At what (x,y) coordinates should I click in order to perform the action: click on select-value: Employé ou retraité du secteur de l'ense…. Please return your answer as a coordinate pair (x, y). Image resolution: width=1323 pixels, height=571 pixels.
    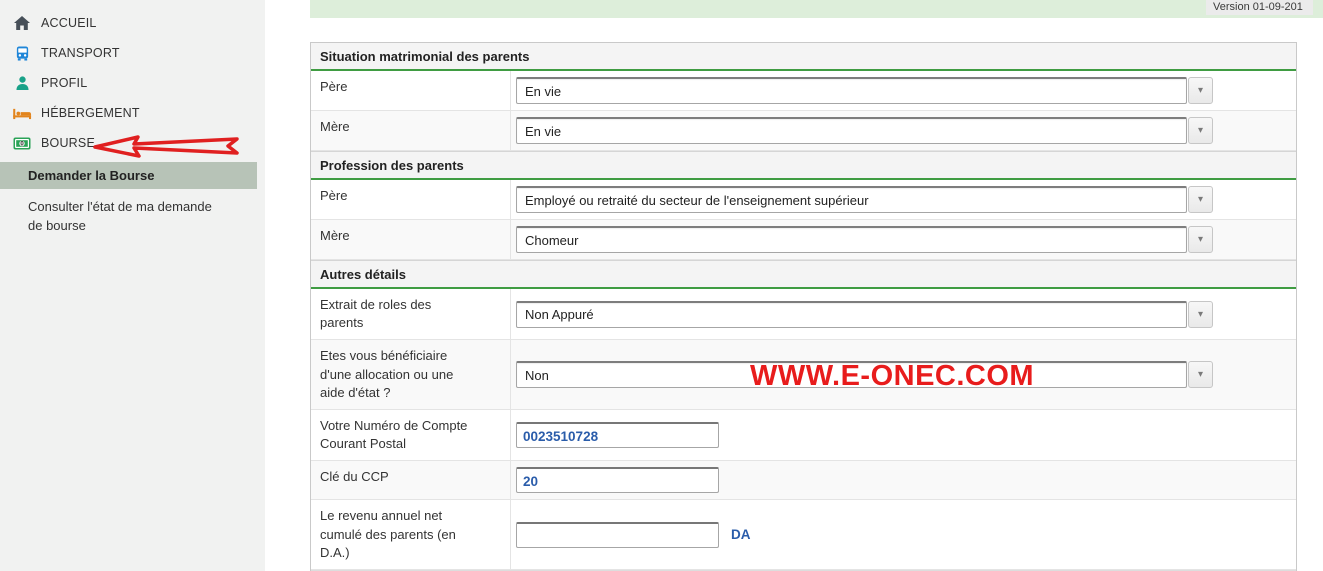
    Looking at the image, I should click on (697, 200).